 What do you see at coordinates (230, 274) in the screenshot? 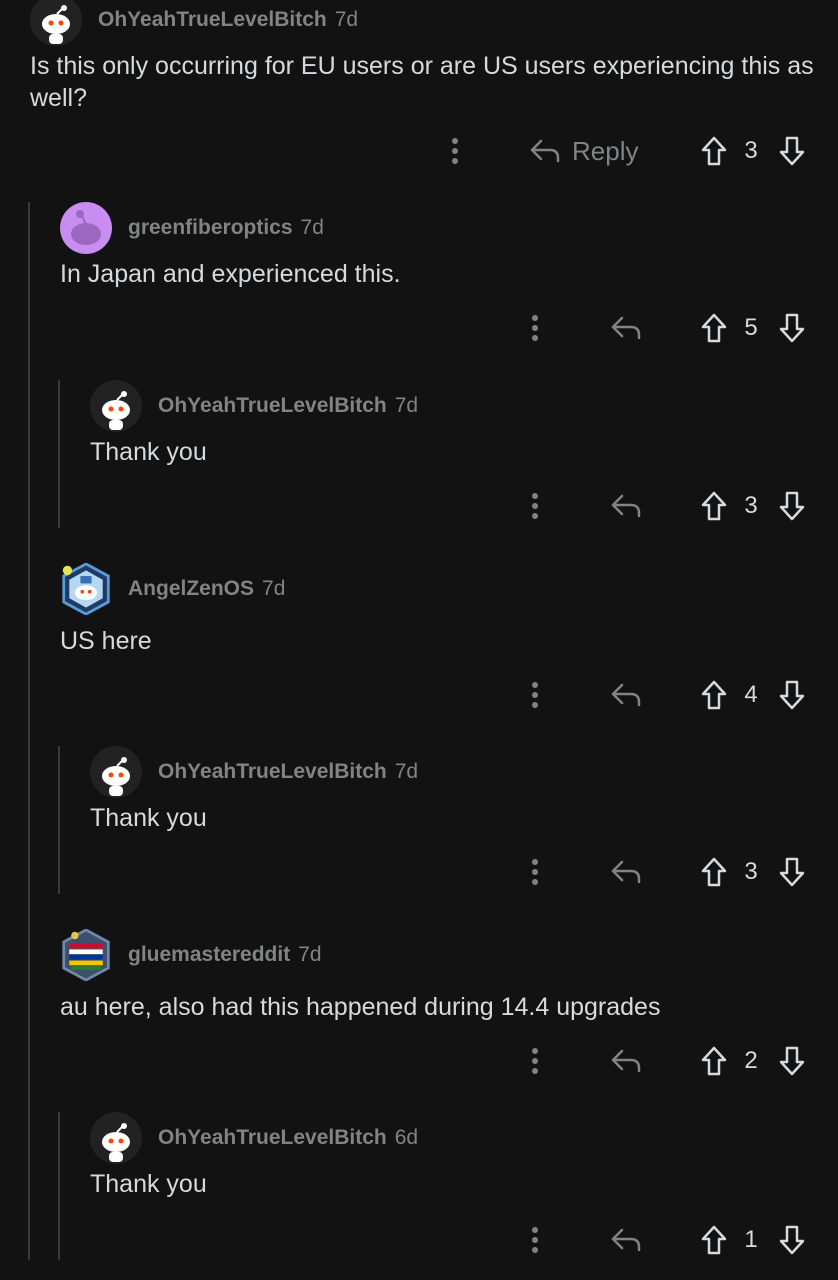
I see `comment-text: In Japan and experienced this.` at bounding box center [230, 274].